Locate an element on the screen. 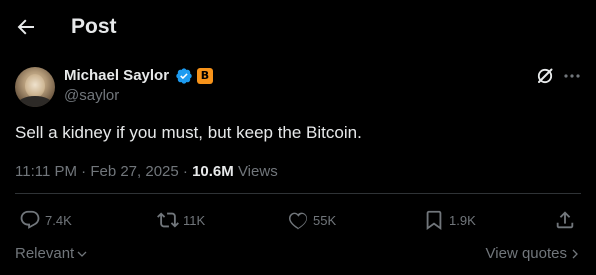 Image resolution: width=596 pixels, height=275 pixels. views-count: 10.6M is located at coordinates (213, 171).